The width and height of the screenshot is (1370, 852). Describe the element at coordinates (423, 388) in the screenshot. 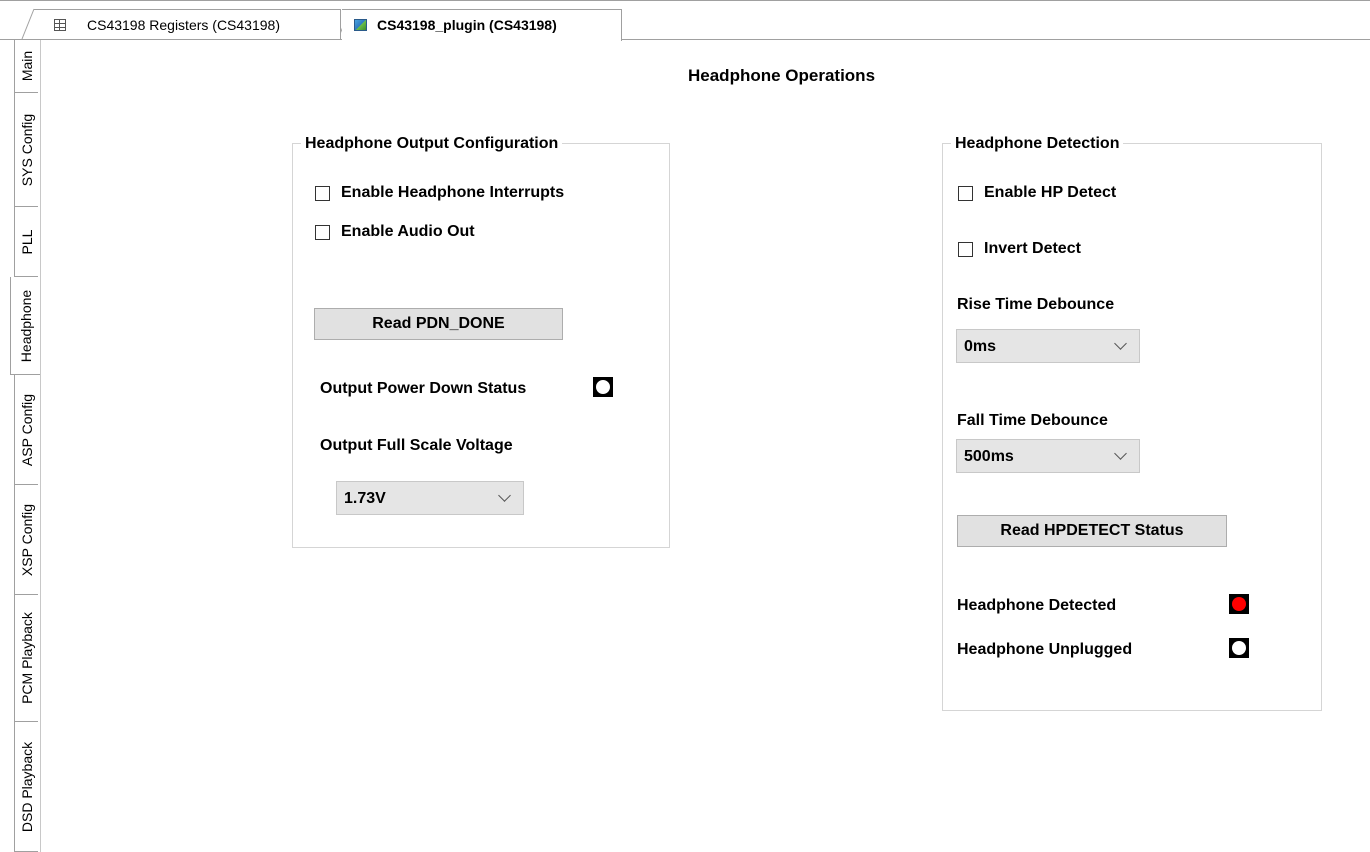

I see `power-down-status-label: Output Power Down Status` at that location.